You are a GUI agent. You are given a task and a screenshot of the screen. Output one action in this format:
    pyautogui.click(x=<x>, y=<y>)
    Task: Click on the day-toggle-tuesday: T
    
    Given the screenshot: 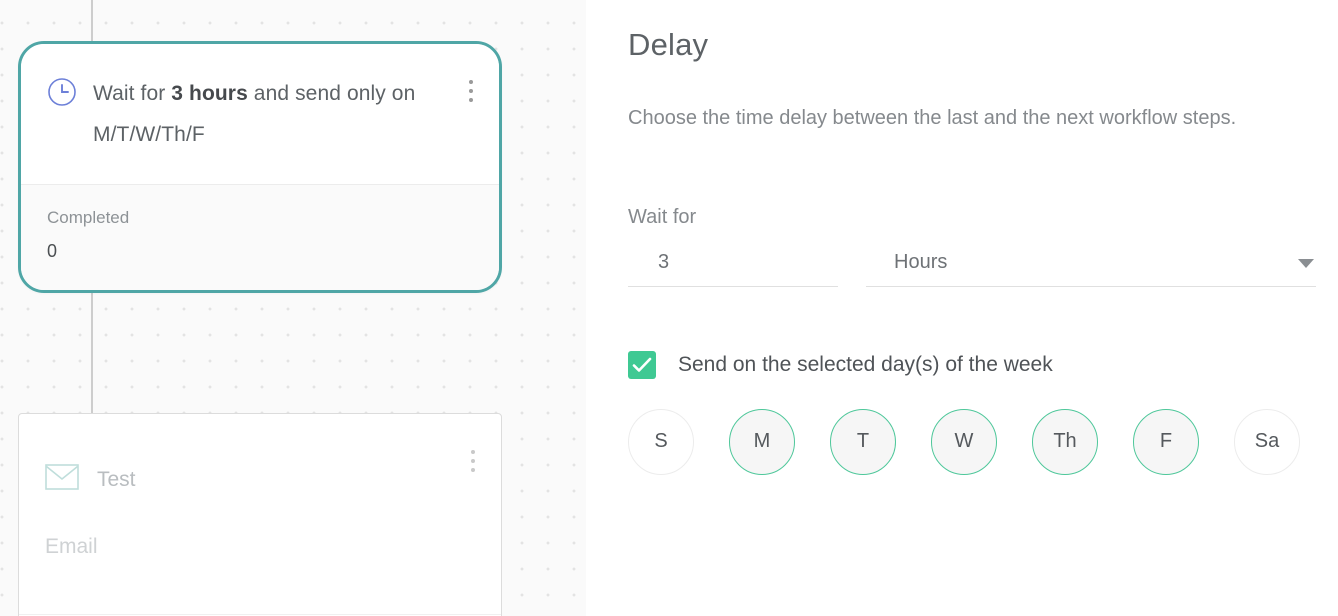 What is the action you would take?
    pyautogui.click(x=863, y=441)
    